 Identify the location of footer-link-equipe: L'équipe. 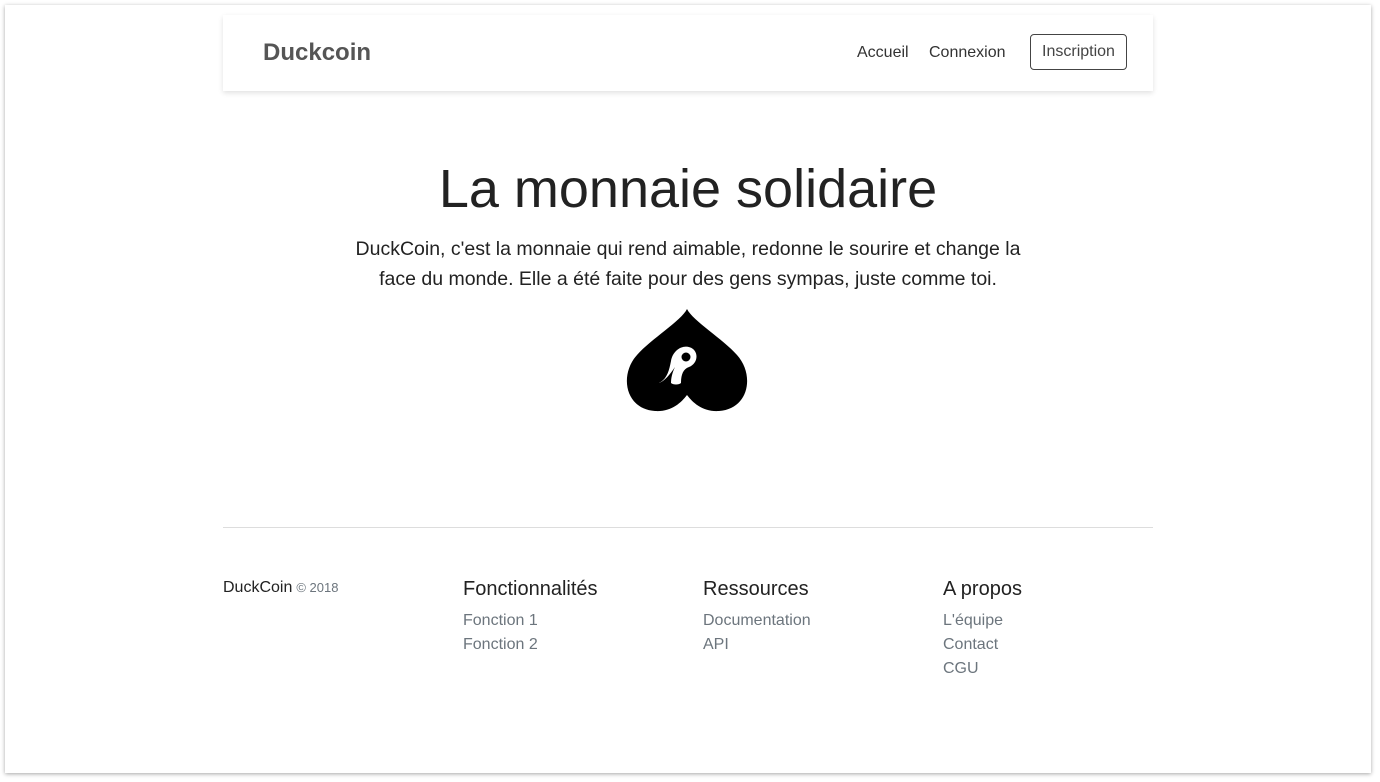
(982, 621).